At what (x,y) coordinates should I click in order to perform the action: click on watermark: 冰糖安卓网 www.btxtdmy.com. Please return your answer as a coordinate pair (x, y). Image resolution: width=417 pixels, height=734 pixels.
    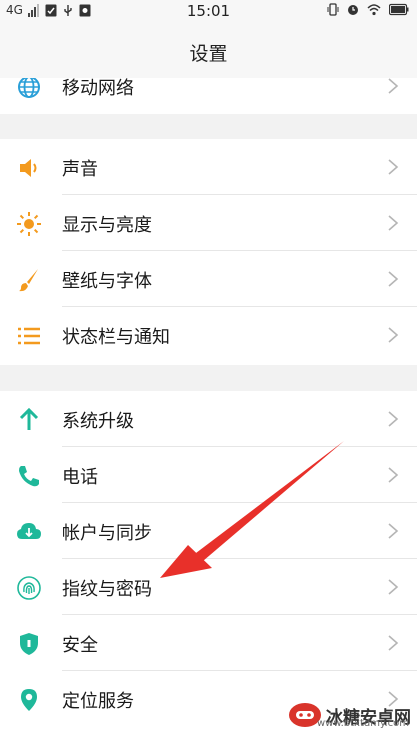
    Looking at the image, I should click on (349, 715).